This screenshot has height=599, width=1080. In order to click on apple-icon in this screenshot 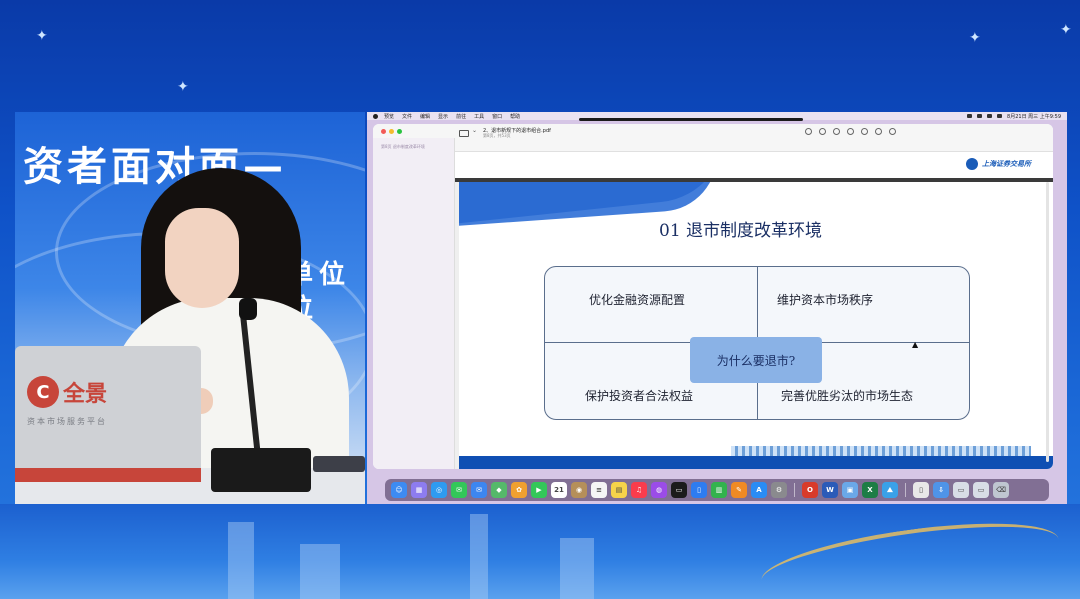, I will do `click(375, 116)`.